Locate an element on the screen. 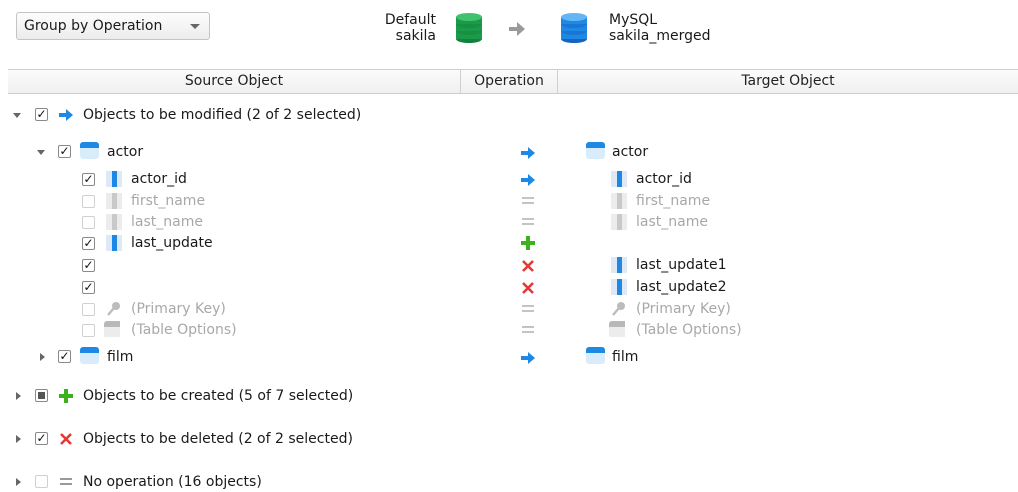 This screenshot has width=1018, height=492. header-source-object: Source Object is located at coordinates (234, 81).